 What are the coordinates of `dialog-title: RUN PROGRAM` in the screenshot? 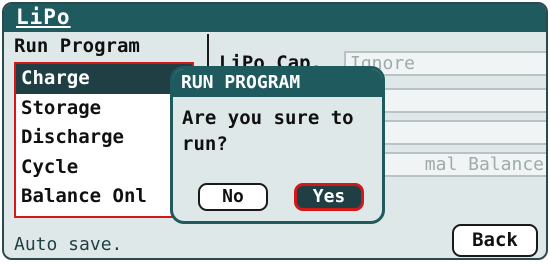 It's located at (241, 82).